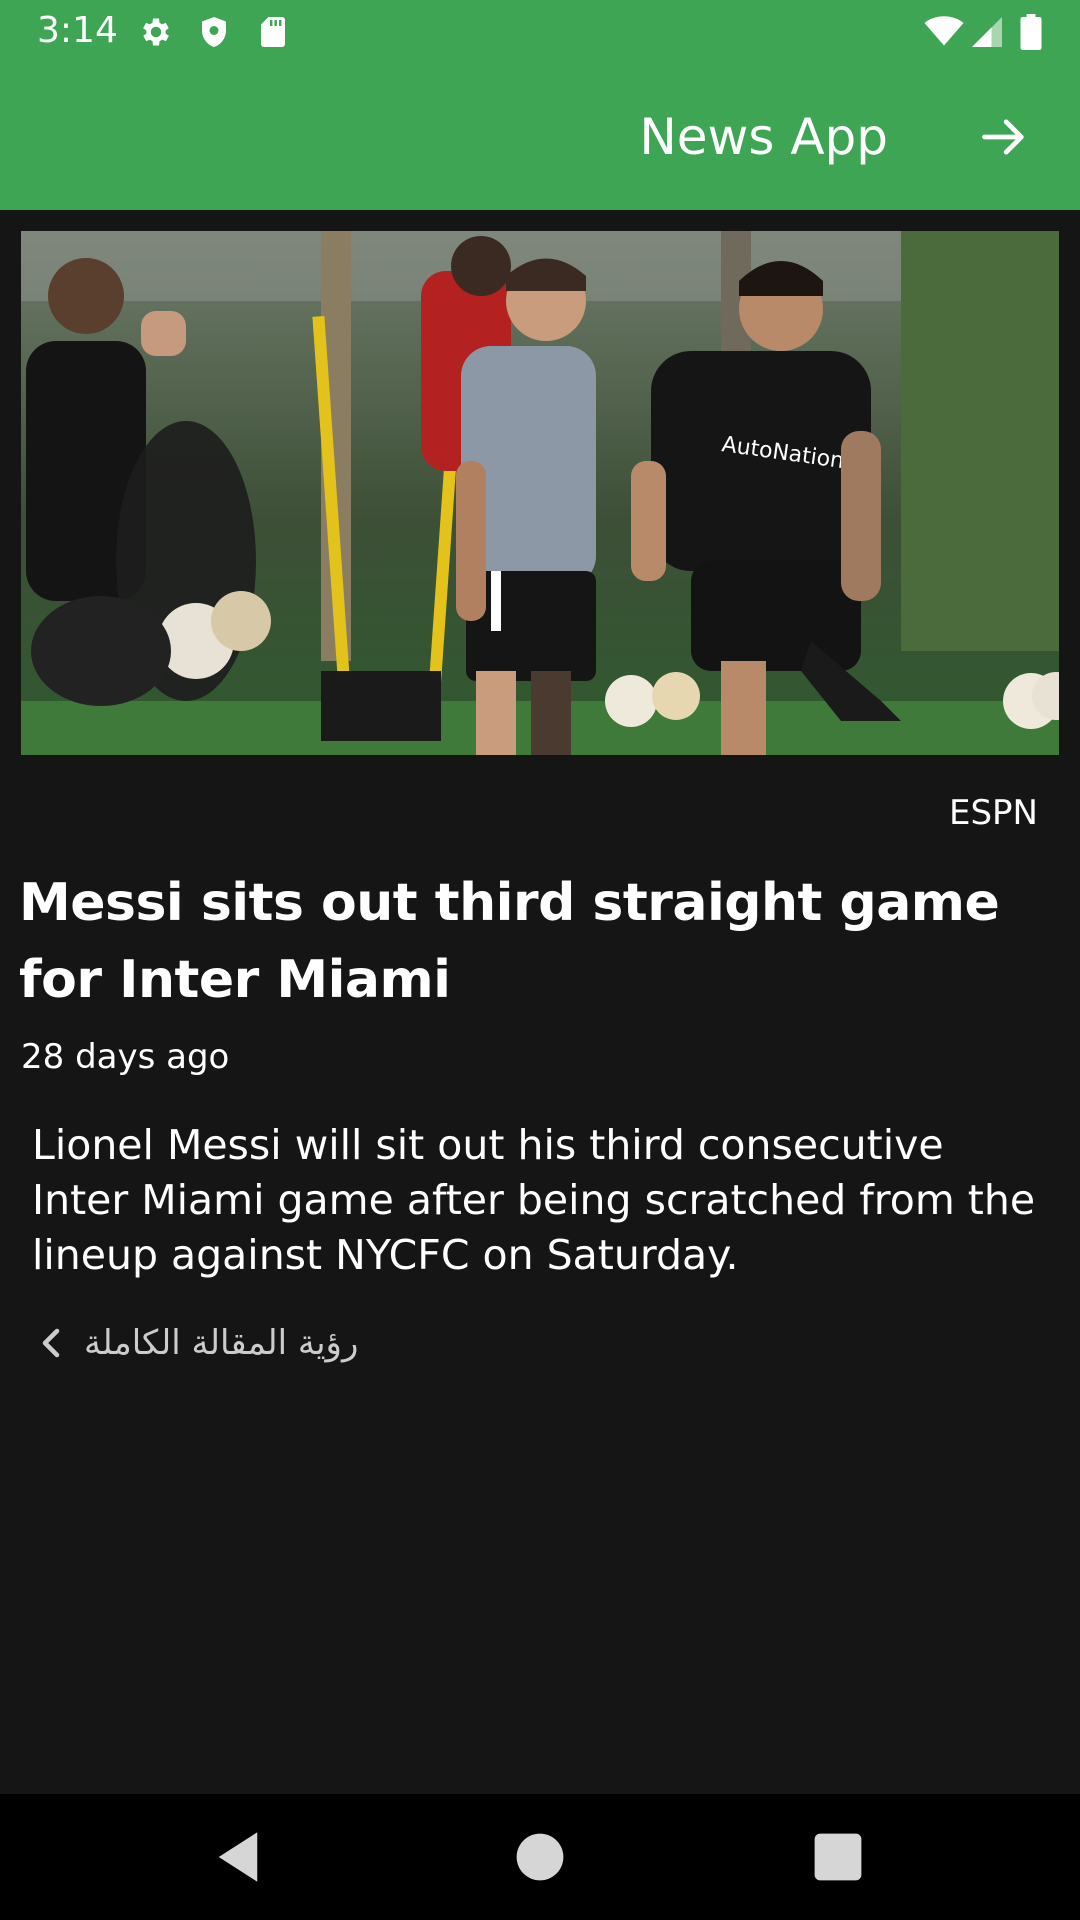 The image size is (1080, 1920). Describe the element at coordinates (51, 1343) in the screenshot. I see `chevron-left-icon` at that location.